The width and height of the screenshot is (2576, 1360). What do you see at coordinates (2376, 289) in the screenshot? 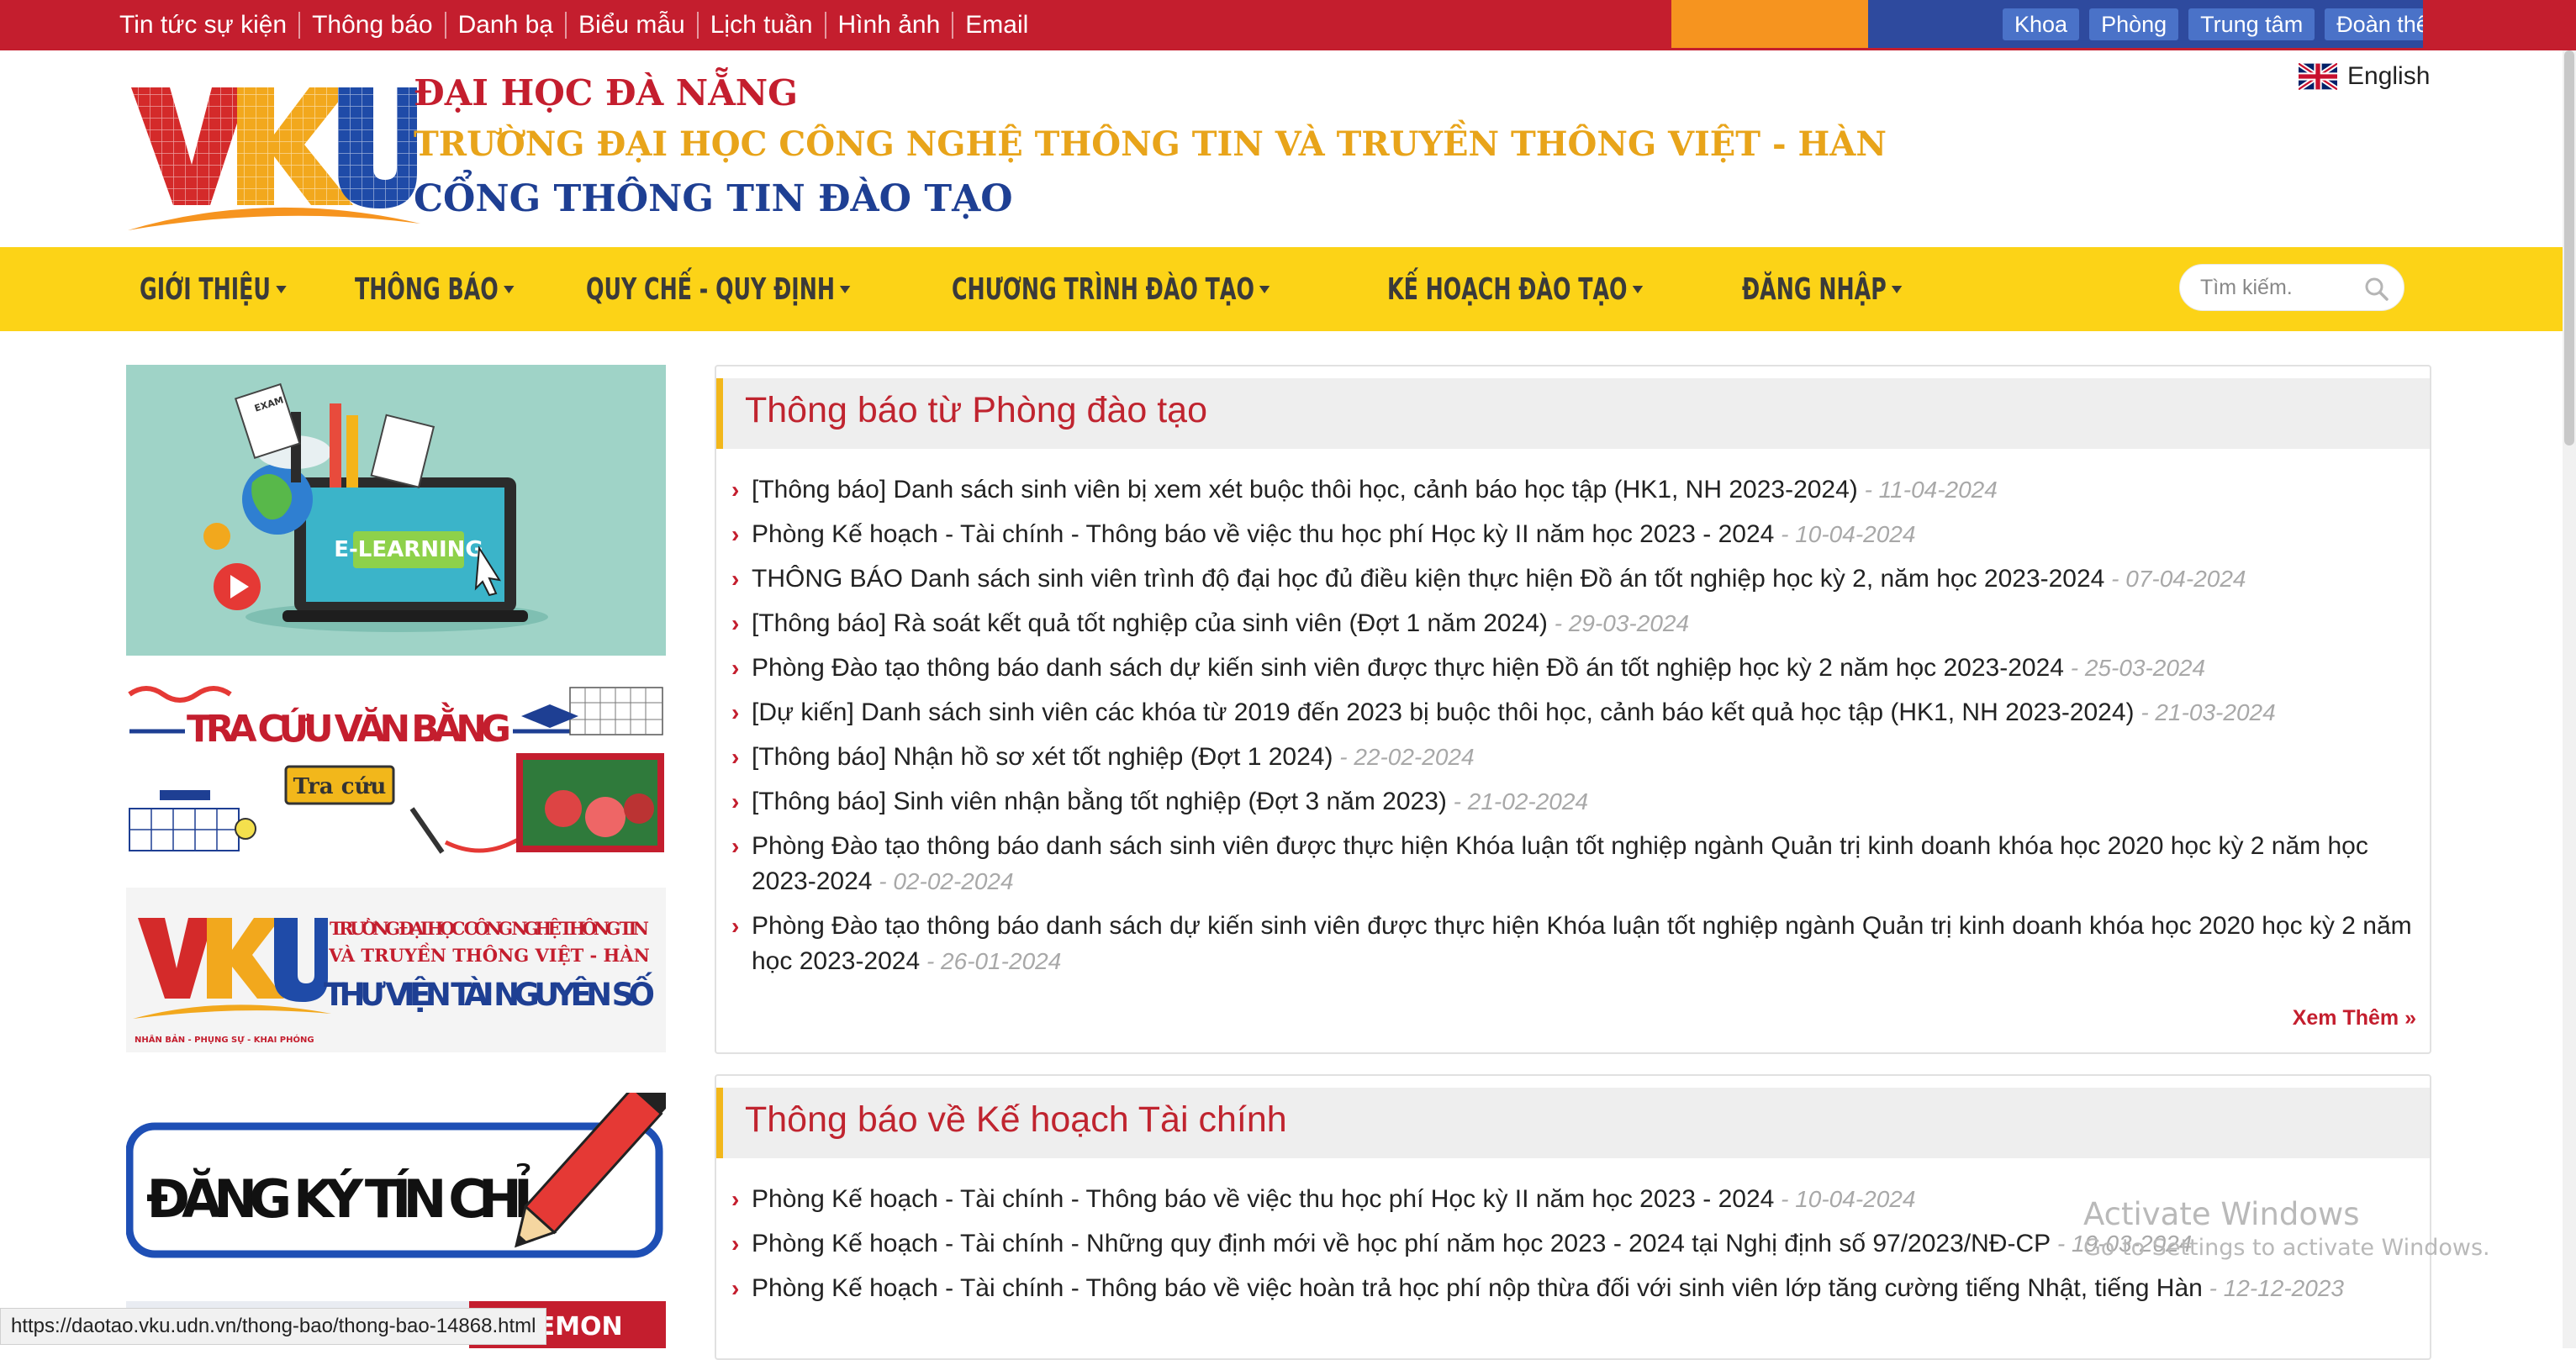
I see `search-icon` at bounding box center [2376, 289].